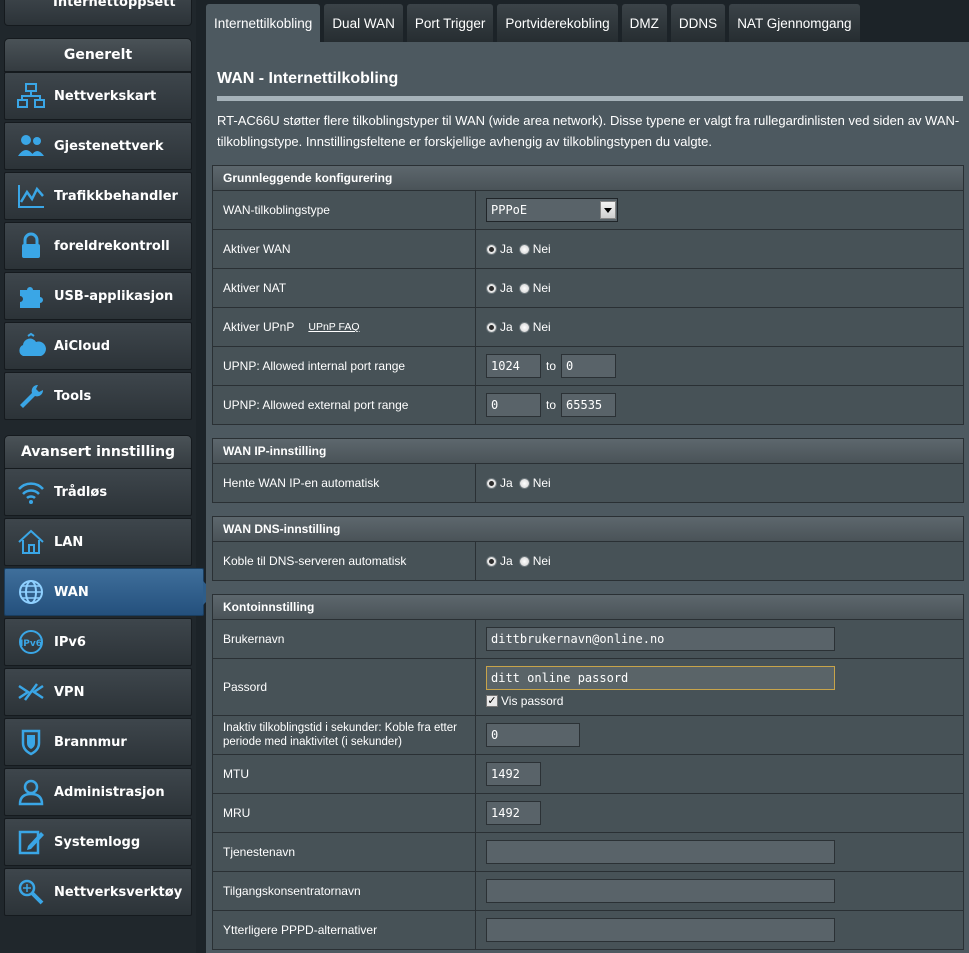  What do you see at coordinates (90, 742) in the screenshot?
I see `sidebar-item-label: Brannmur` at bounding box center [90, 742].